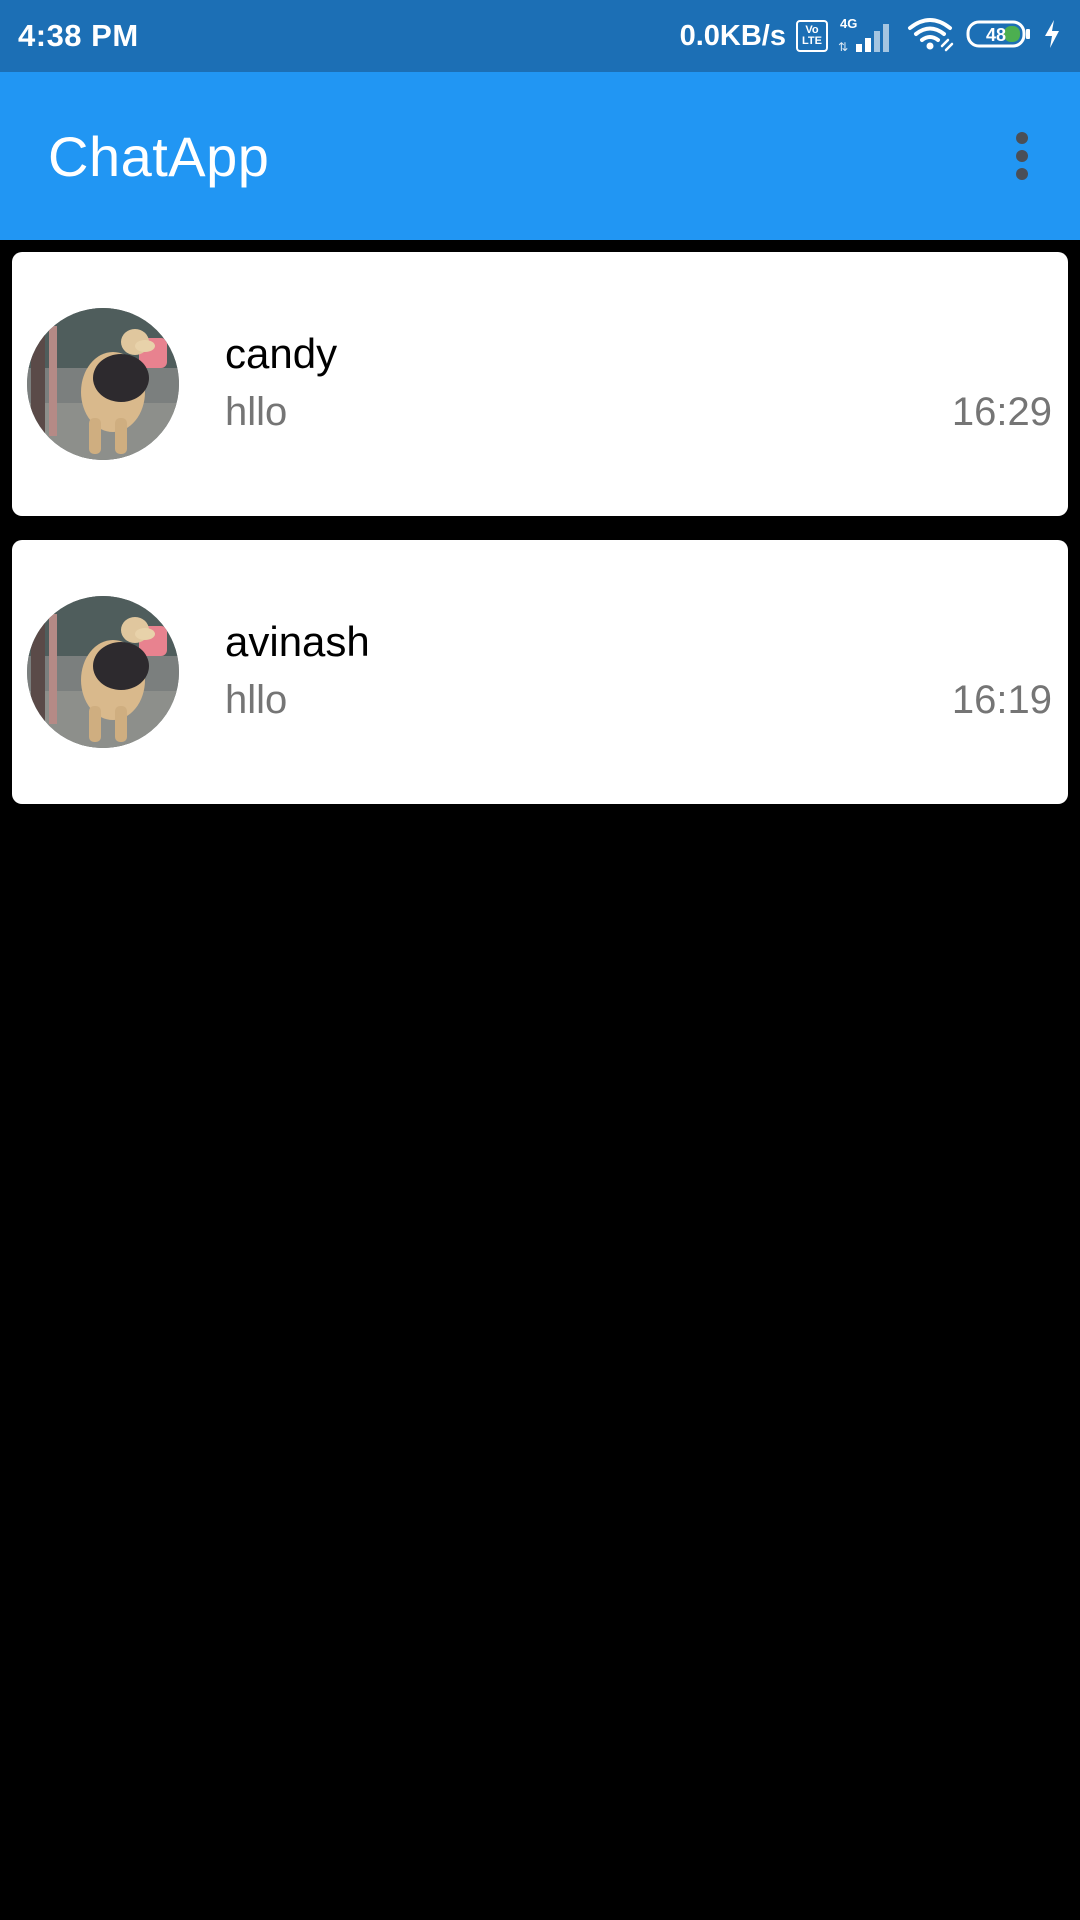 This screenshot has width=1080, height=1920. What do you see at coordinates (996, 35) in the screenshot?
I see `battery-level: 48` at bounding box center [996, 35].